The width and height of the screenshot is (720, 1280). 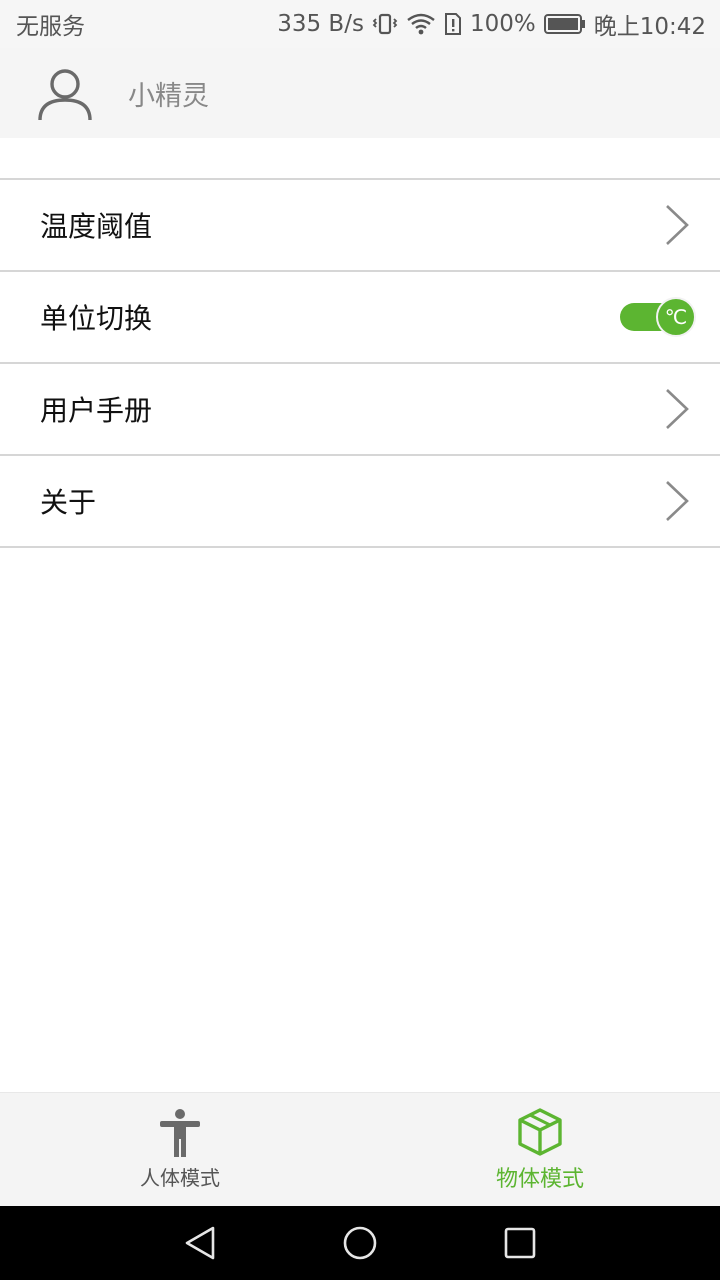 What do you see at coordinates (502, 24) in the screenshot?
I see `battery-text: 100%` at bounding box center [502, 24].